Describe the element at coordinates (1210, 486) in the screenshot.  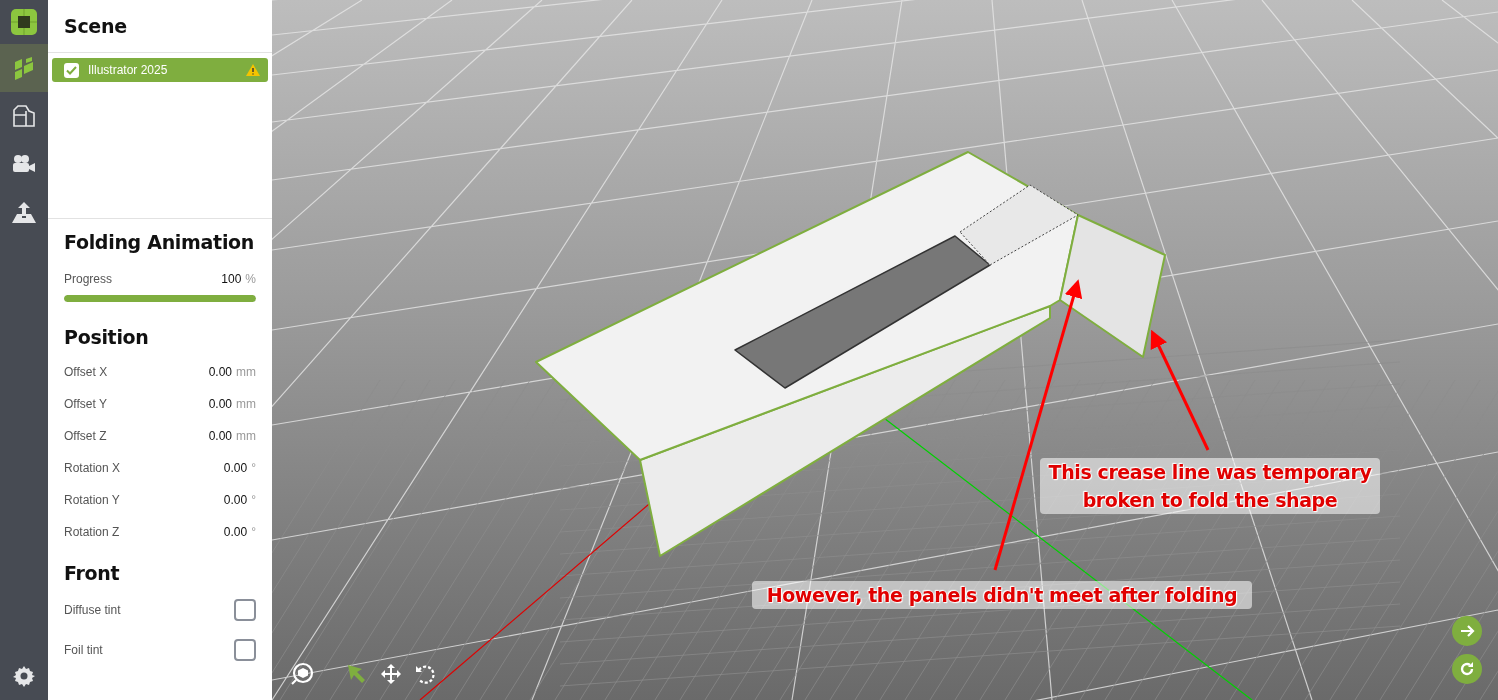
I see `annotation-text: This crease line was temporary broken to fold the shape` at that location.